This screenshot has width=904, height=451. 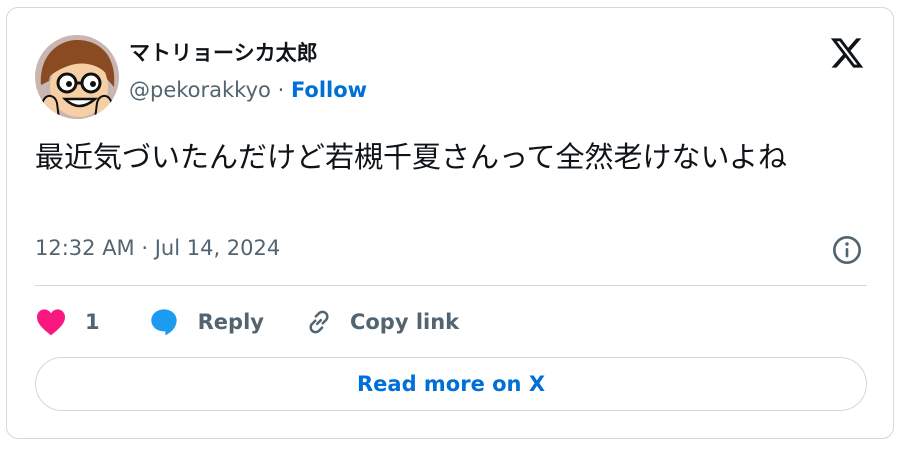 What do you see at coordinates (847, 250) in the screenshot?
I see `info-icon` at bounding box center [847, 250].